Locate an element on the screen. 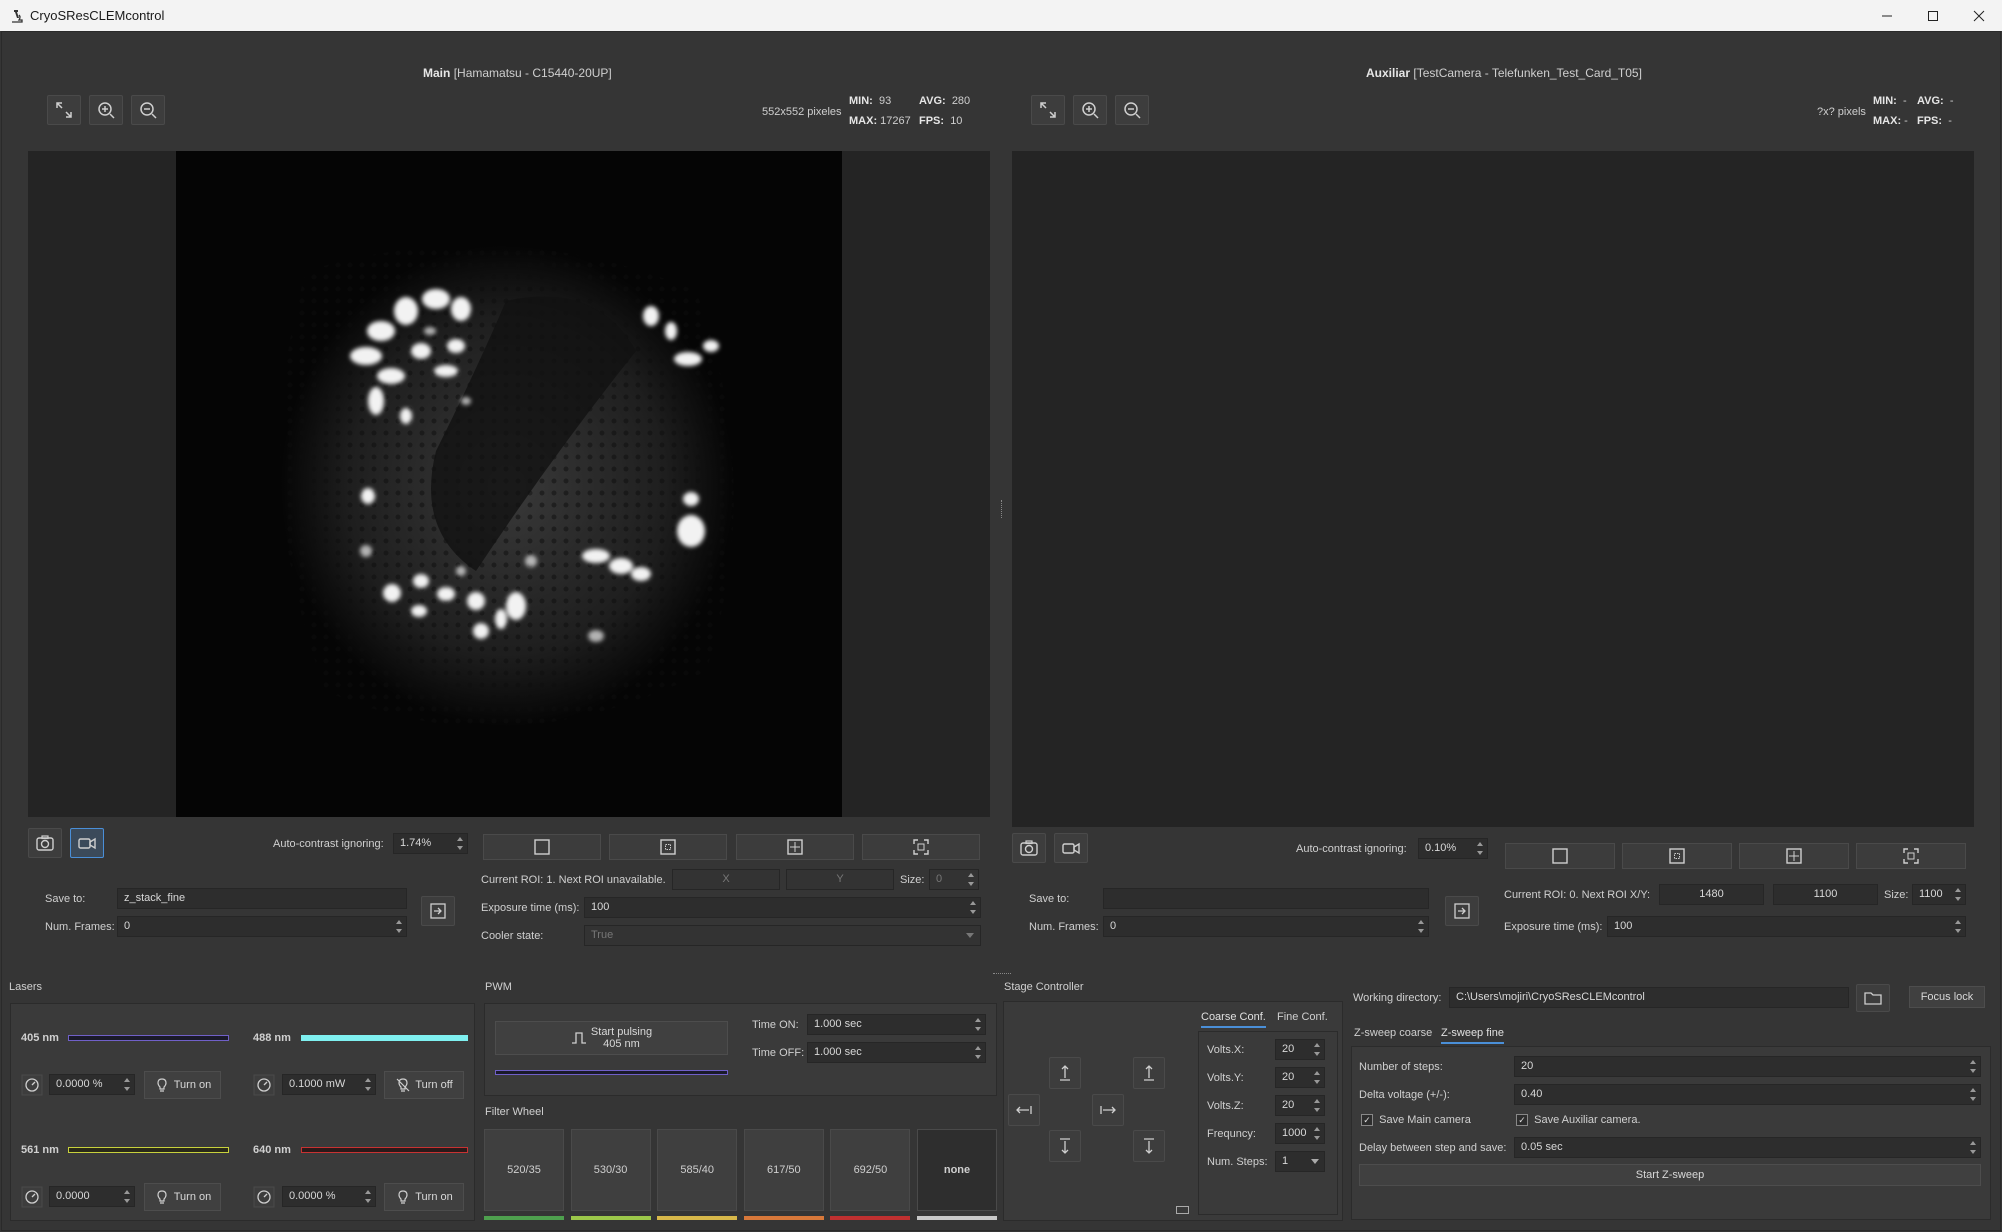 This screenshot has width=2002, height=1232. pwm-time-on-input: 1.000 sec is located at coordinates (896, 1024).